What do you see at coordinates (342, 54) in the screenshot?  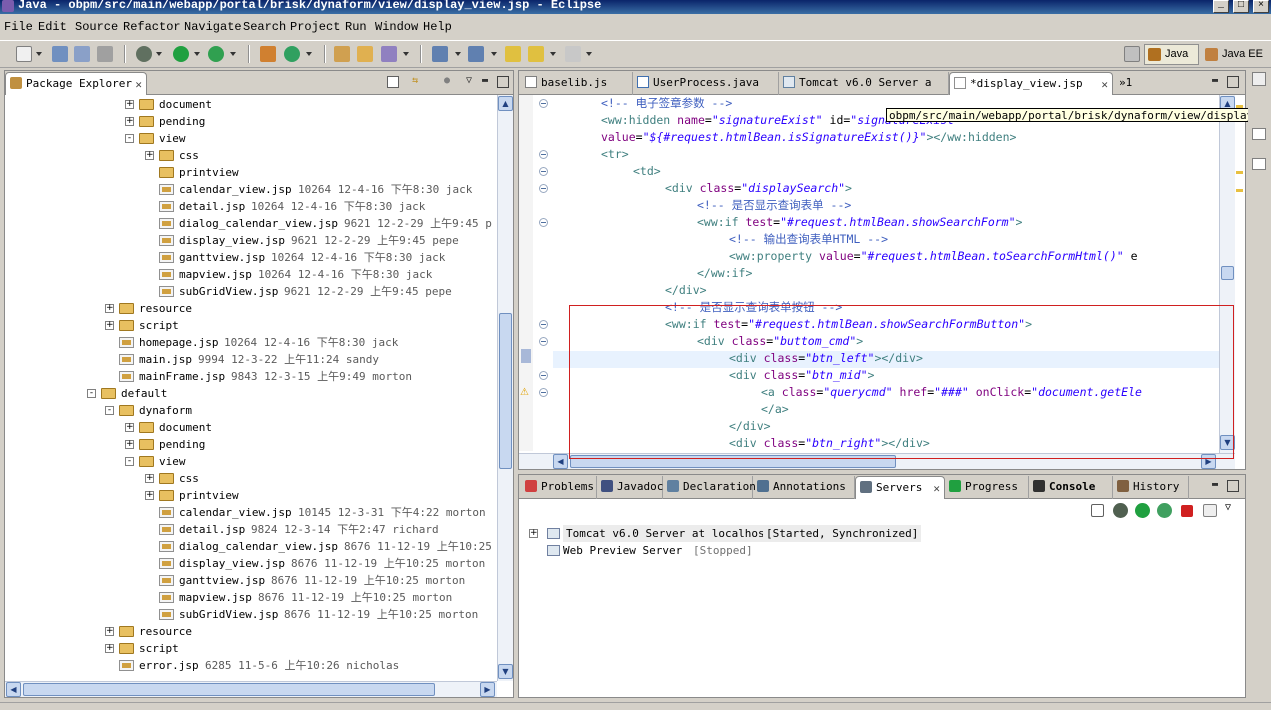 I see `open-type-icon` at bounding box center [342, 54].